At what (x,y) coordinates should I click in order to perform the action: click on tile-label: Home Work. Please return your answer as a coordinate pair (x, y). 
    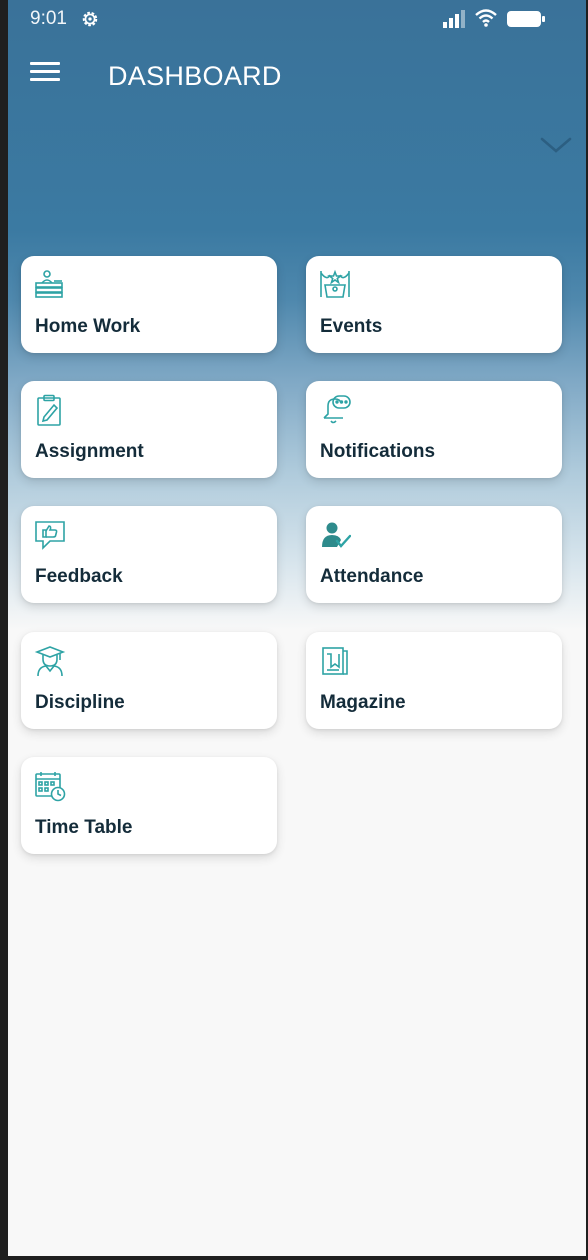
    Looking at the image, I should click on (88, 326).